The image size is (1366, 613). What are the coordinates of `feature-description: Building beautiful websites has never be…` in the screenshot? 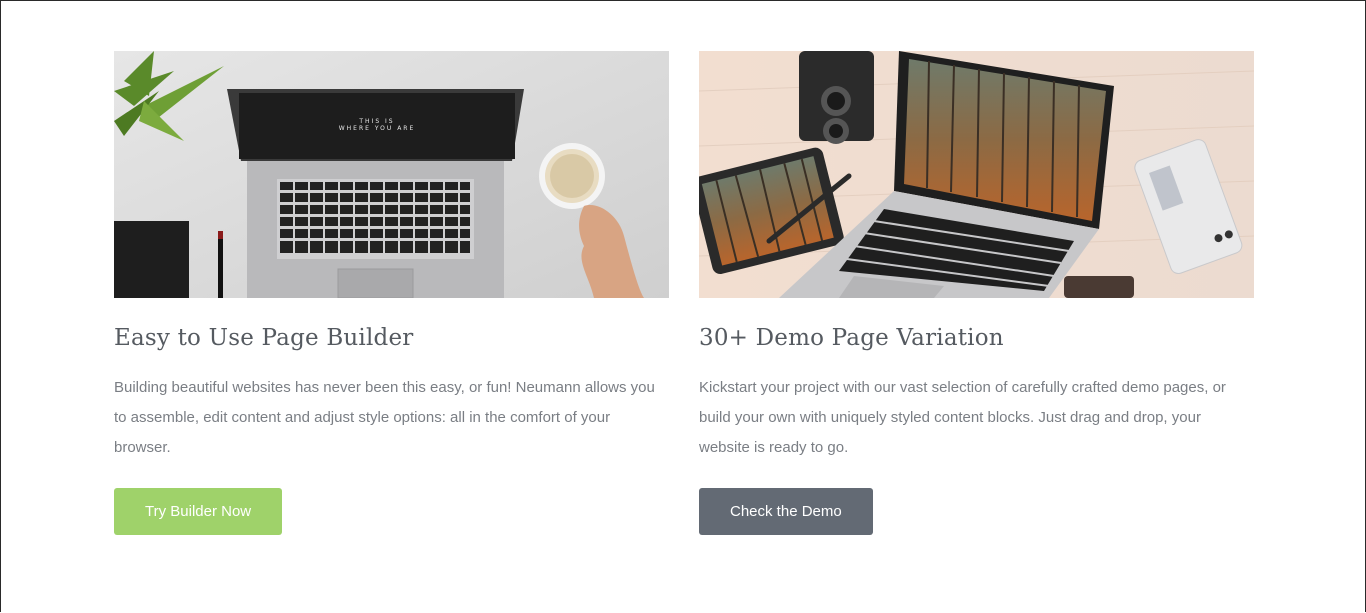 It's located at (384, 417).